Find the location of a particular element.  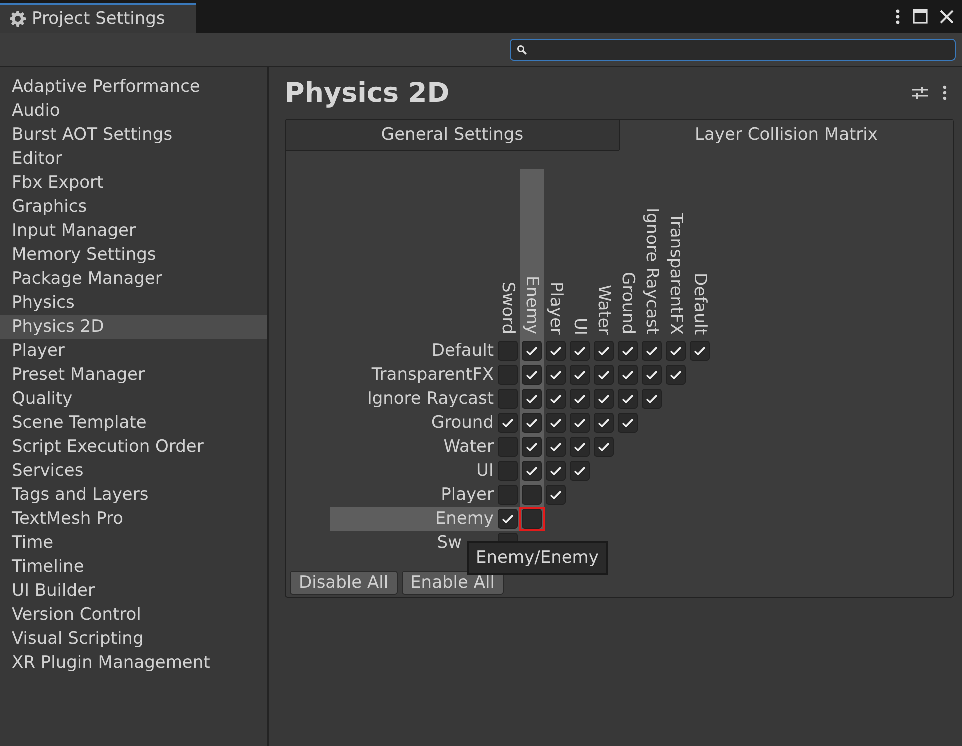

sidebar-item: TextMesh Pro is located at coordinates (133, 519).